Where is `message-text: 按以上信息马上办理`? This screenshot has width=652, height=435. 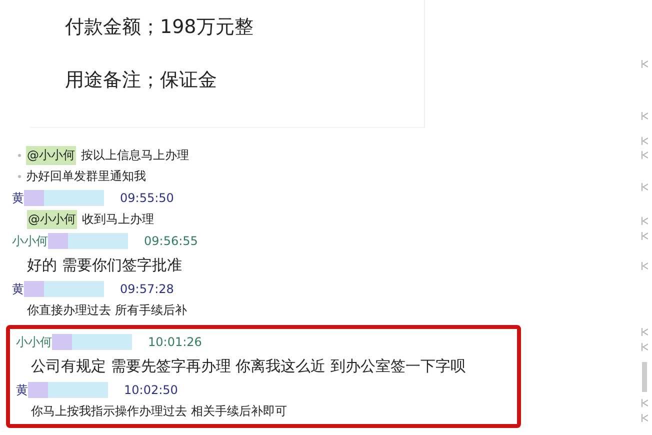 message-text: 按以上信息马上办理 is located at coordinates (135, 155).